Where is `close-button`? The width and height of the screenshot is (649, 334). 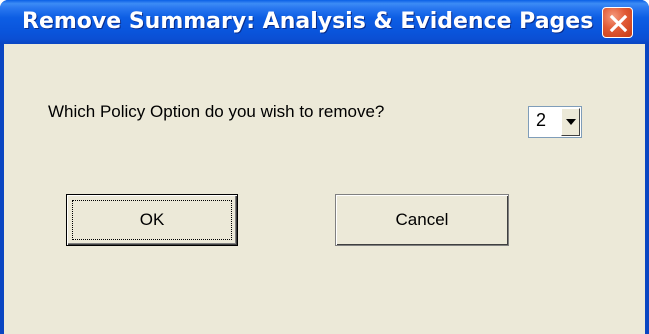 close-button is located at coordinates (617, 22).